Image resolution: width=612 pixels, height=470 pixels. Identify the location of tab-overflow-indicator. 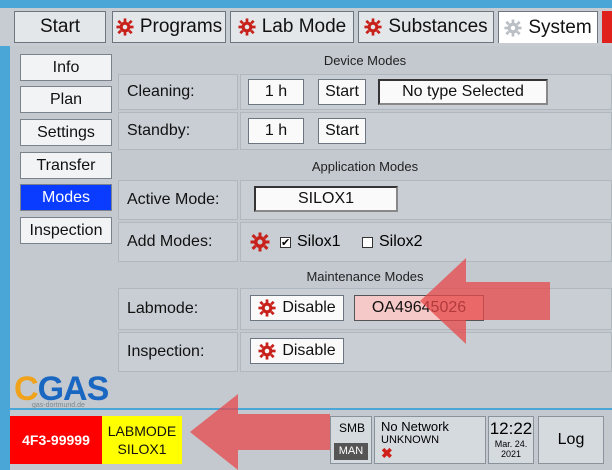
(607, 27).